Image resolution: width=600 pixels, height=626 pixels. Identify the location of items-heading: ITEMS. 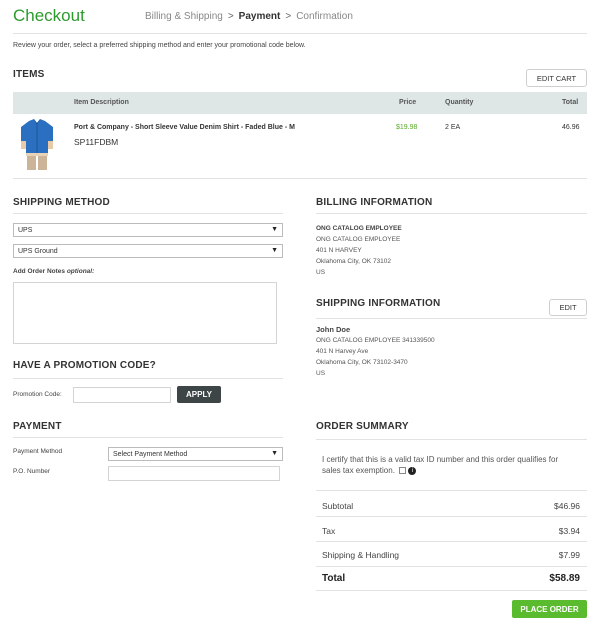
(29, 74).